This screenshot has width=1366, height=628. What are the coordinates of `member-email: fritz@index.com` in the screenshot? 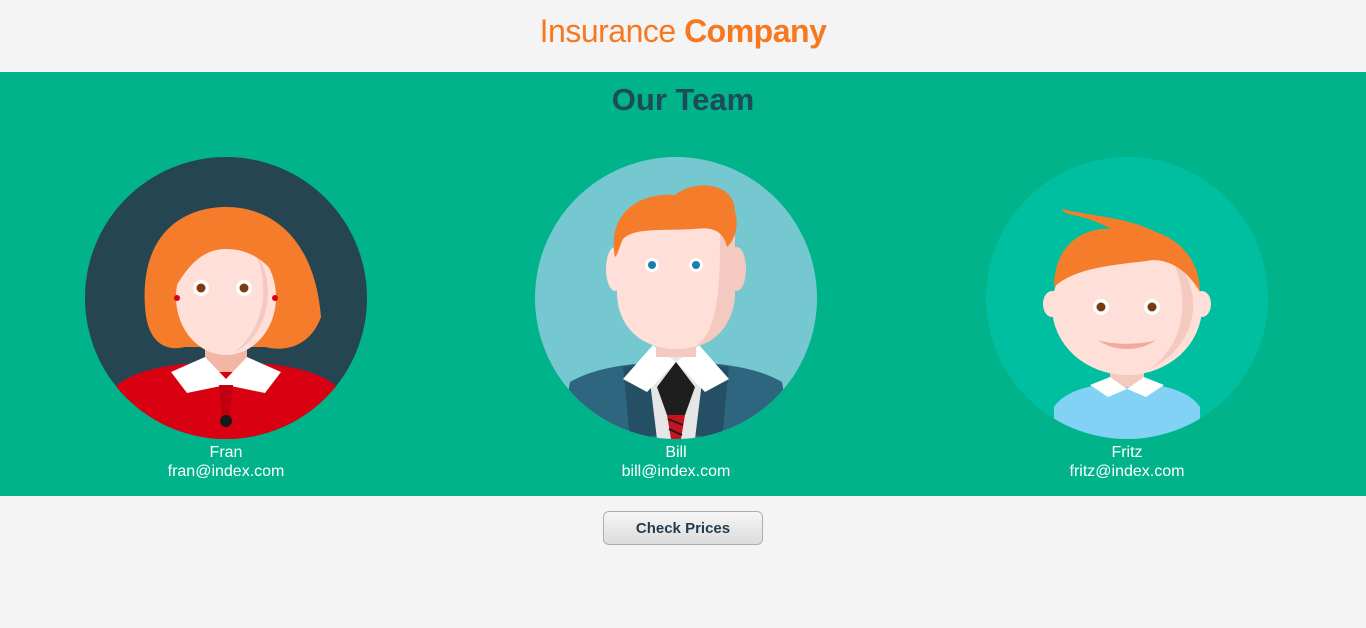 It's located at (1127, 471).